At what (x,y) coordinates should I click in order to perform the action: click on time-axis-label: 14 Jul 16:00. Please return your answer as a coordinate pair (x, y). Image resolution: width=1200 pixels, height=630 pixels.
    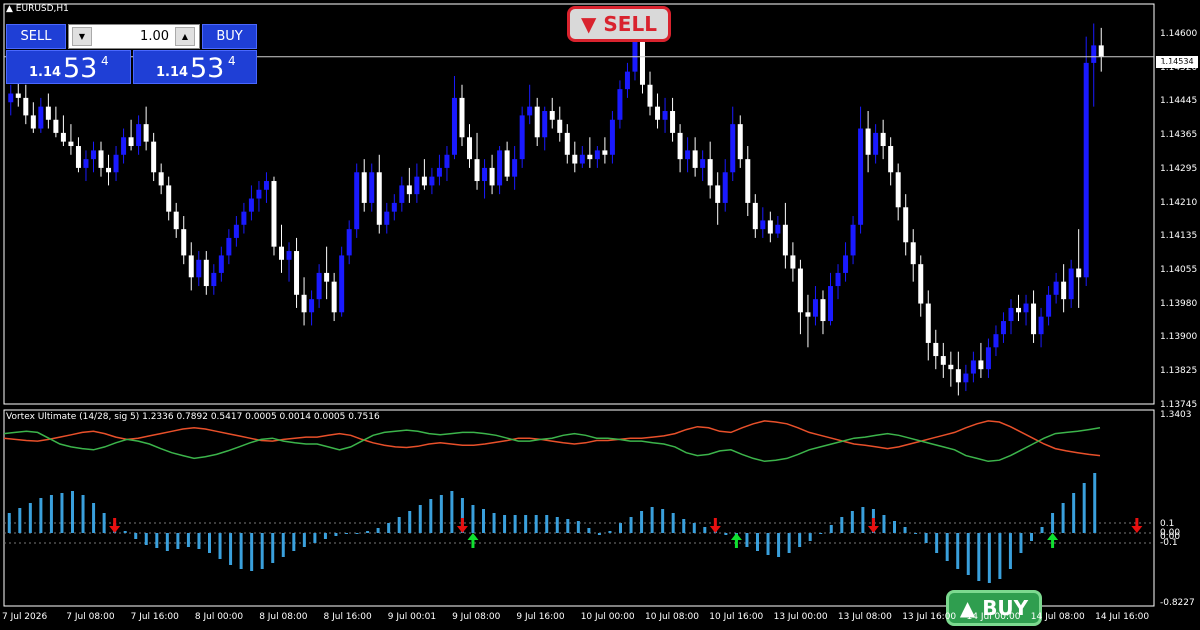
    Looking at the image, I should click on (1122, 617).